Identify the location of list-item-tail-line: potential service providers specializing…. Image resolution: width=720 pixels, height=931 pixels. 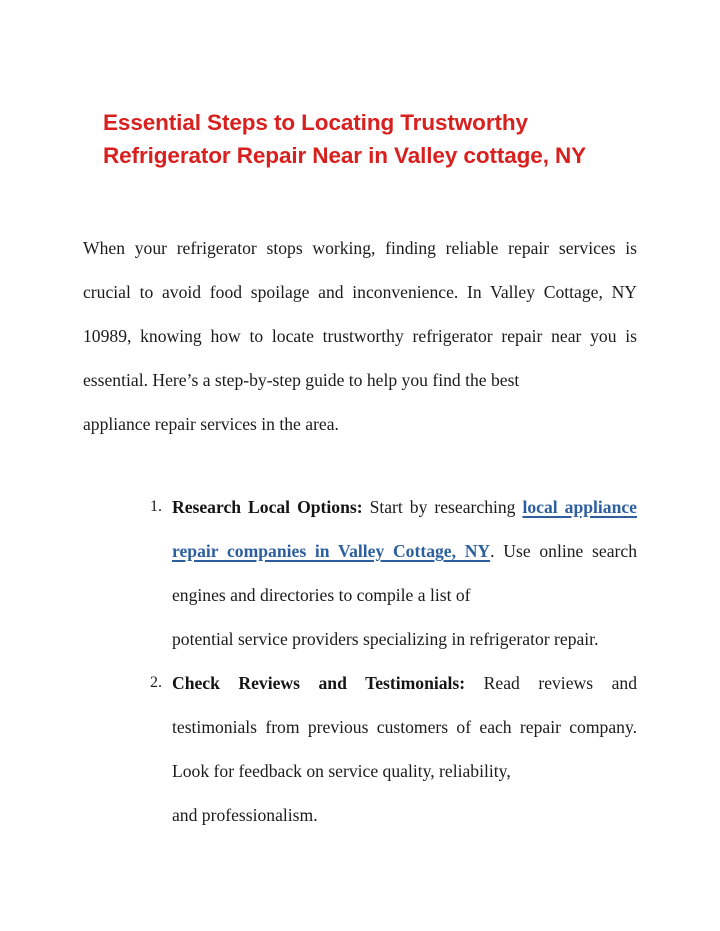
(385, 639).